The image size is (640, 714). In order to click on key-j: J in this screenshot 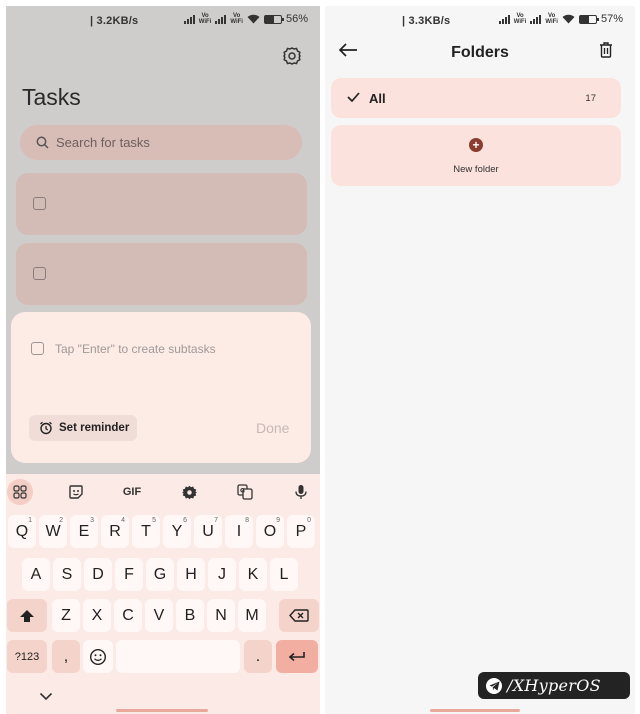, I will do `click(222, 574)`.